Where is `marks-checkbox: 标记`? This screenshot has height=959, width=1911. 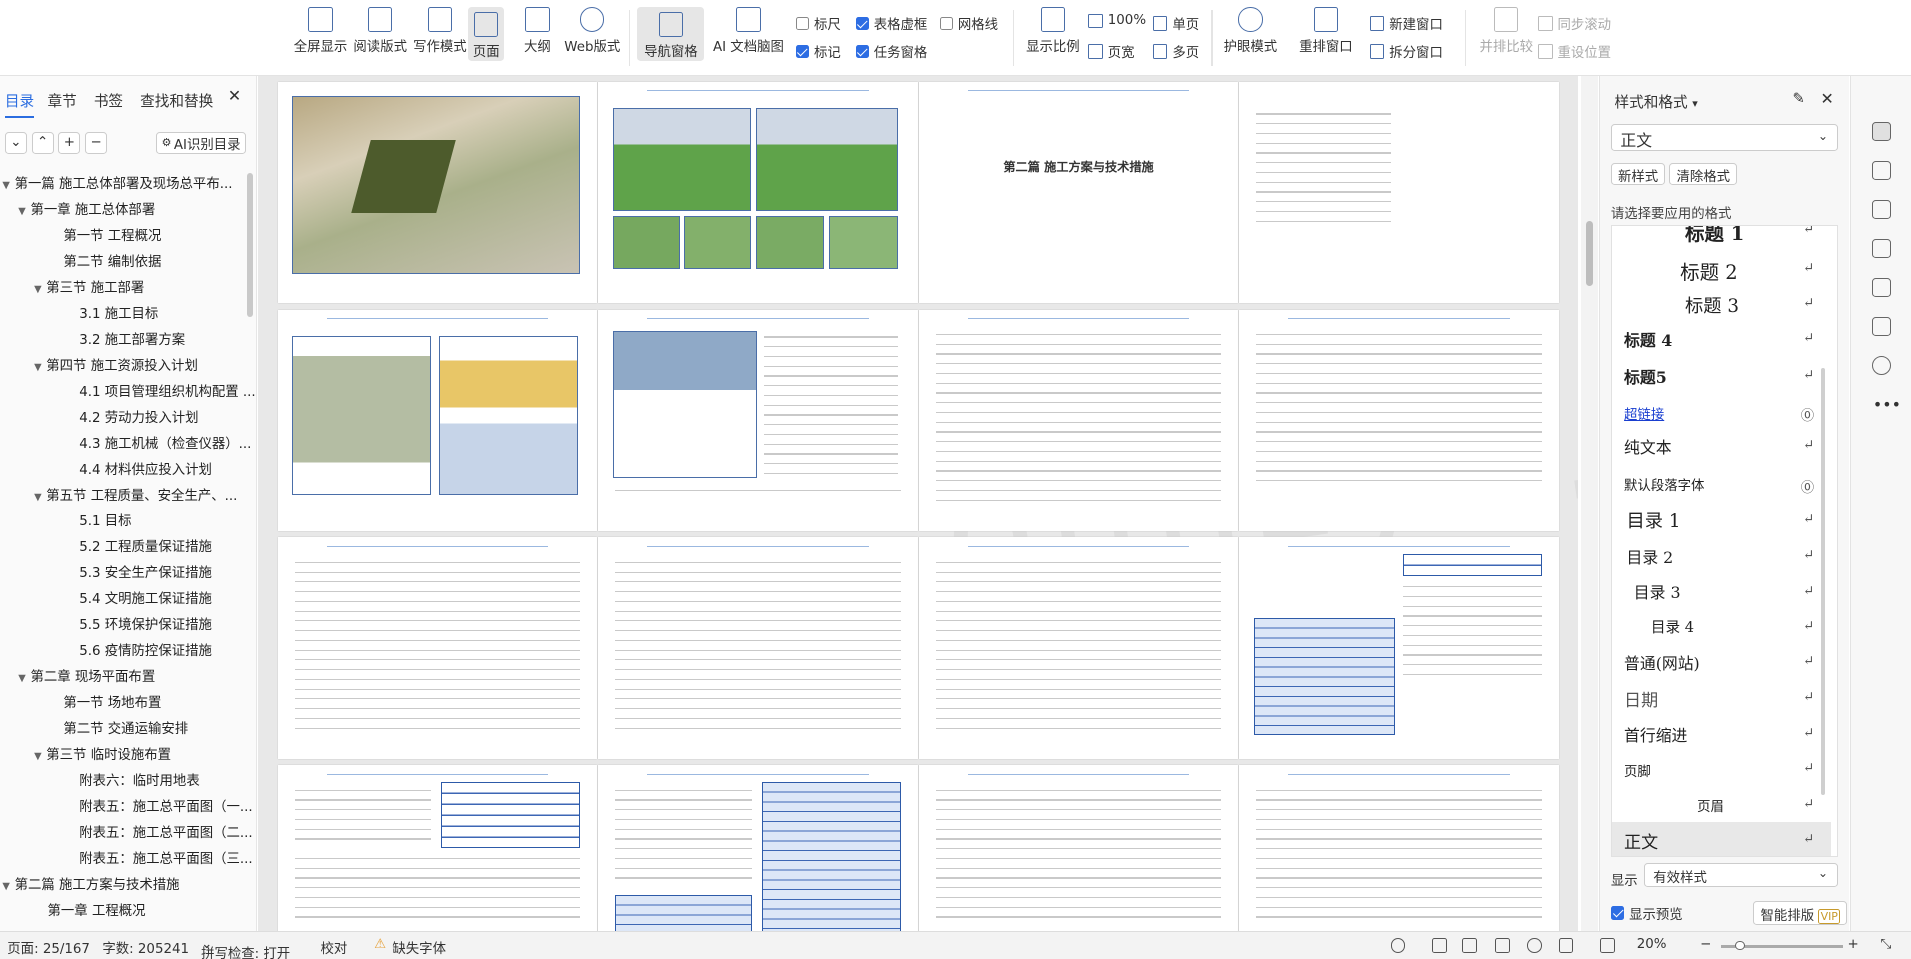 marks-checkbox: 标记 is located at coordinates (818, 51).